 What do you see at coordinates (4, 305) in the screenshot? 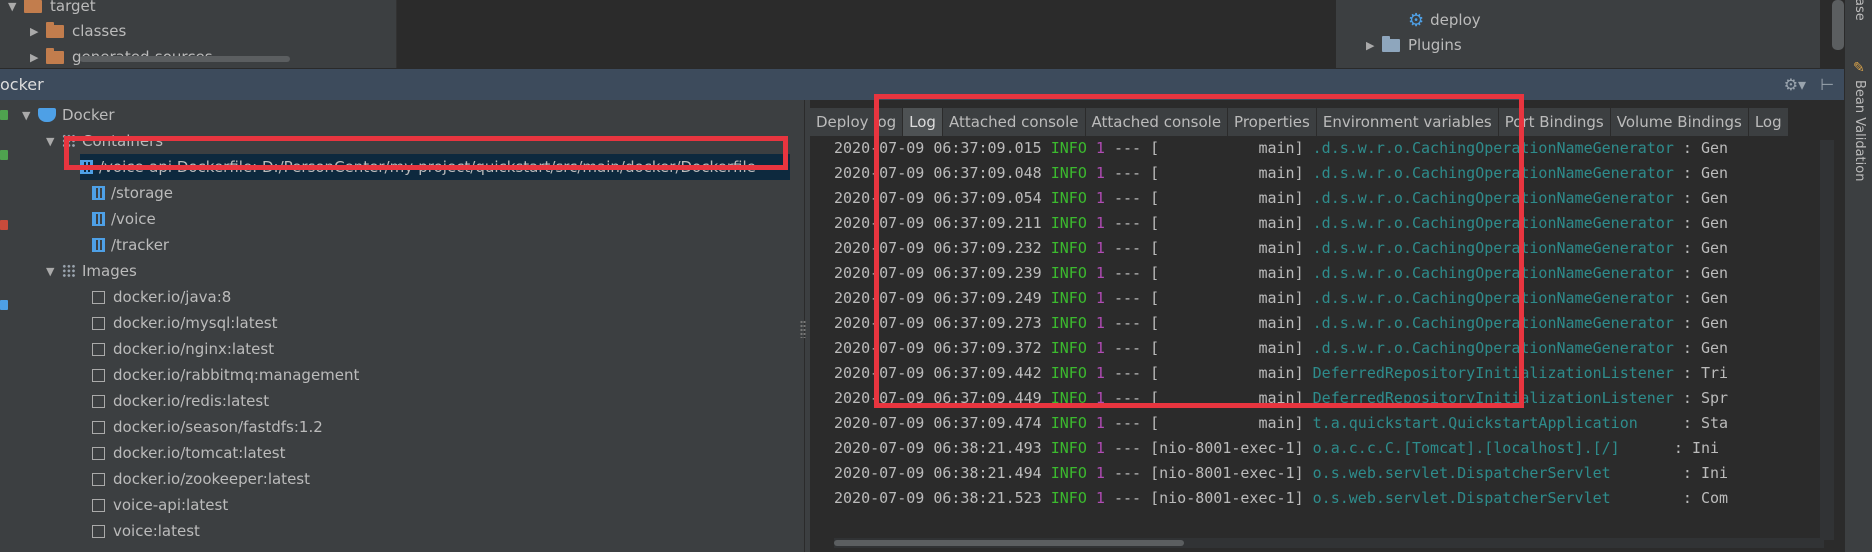
I see `filter-icon` at bounding box center [4, 305].